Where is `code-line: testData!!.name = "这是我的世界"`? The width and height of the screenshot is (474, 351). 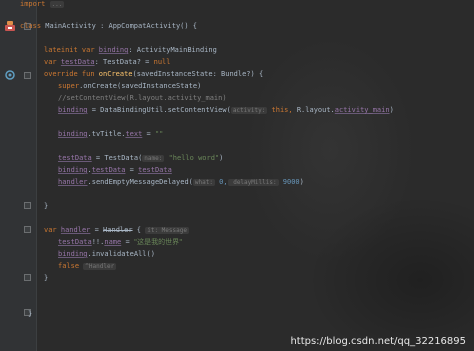 code-line: testData!!.name = "这是我的世界" is located at coordinates (120, 242).